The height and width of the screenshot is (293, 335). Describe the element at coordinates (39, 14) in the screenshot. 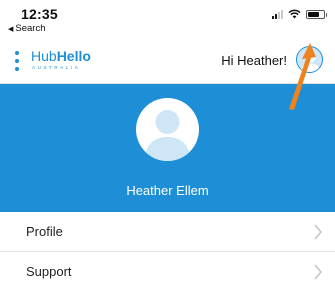

I see `status-time: 12:35` at that location.